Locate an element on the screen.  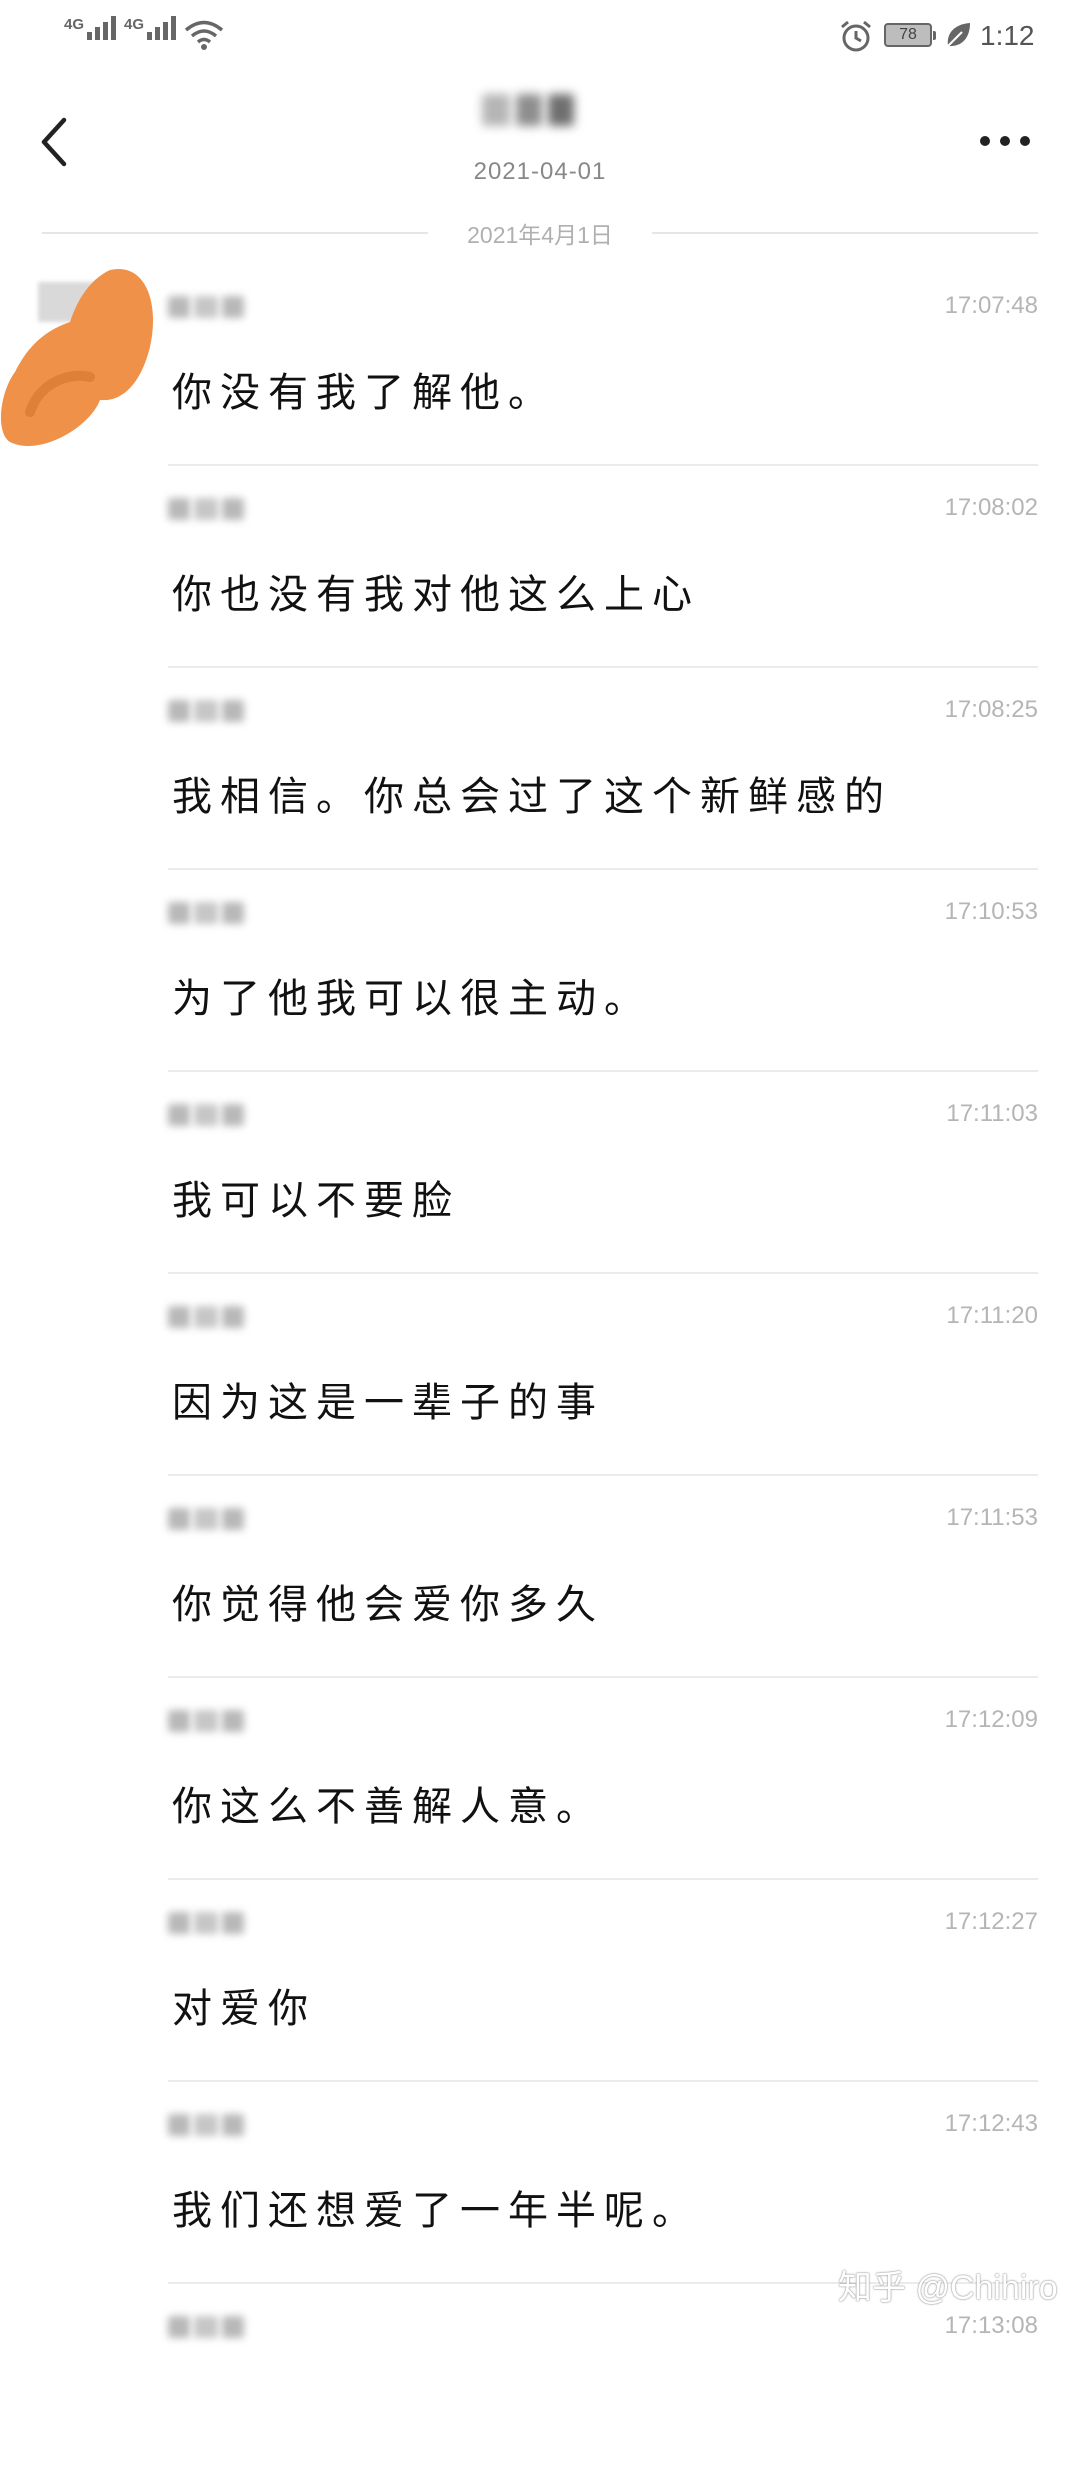
message-item: 17:13:08 is located at coordinates (603, 2385).